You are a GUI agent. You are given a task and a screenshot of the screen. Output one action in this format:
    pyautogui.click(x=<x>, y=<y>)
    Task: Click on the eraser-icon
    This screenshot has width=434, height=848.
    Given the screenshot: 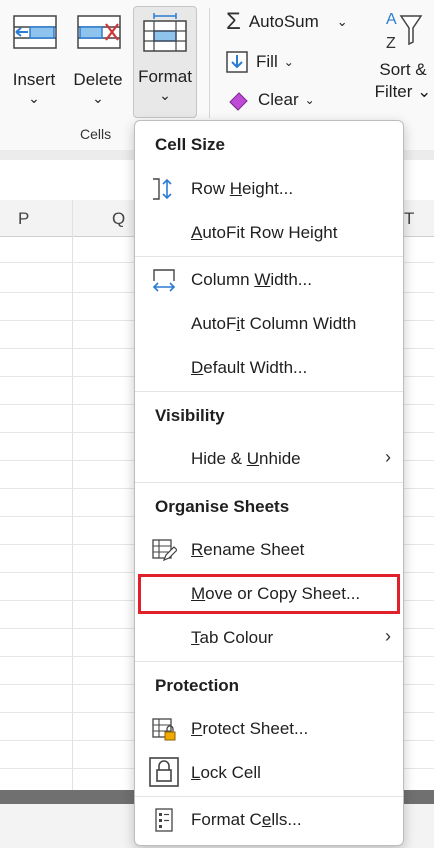 What is the action you would take?
    pyautogui.click(x=238, y=101)
    